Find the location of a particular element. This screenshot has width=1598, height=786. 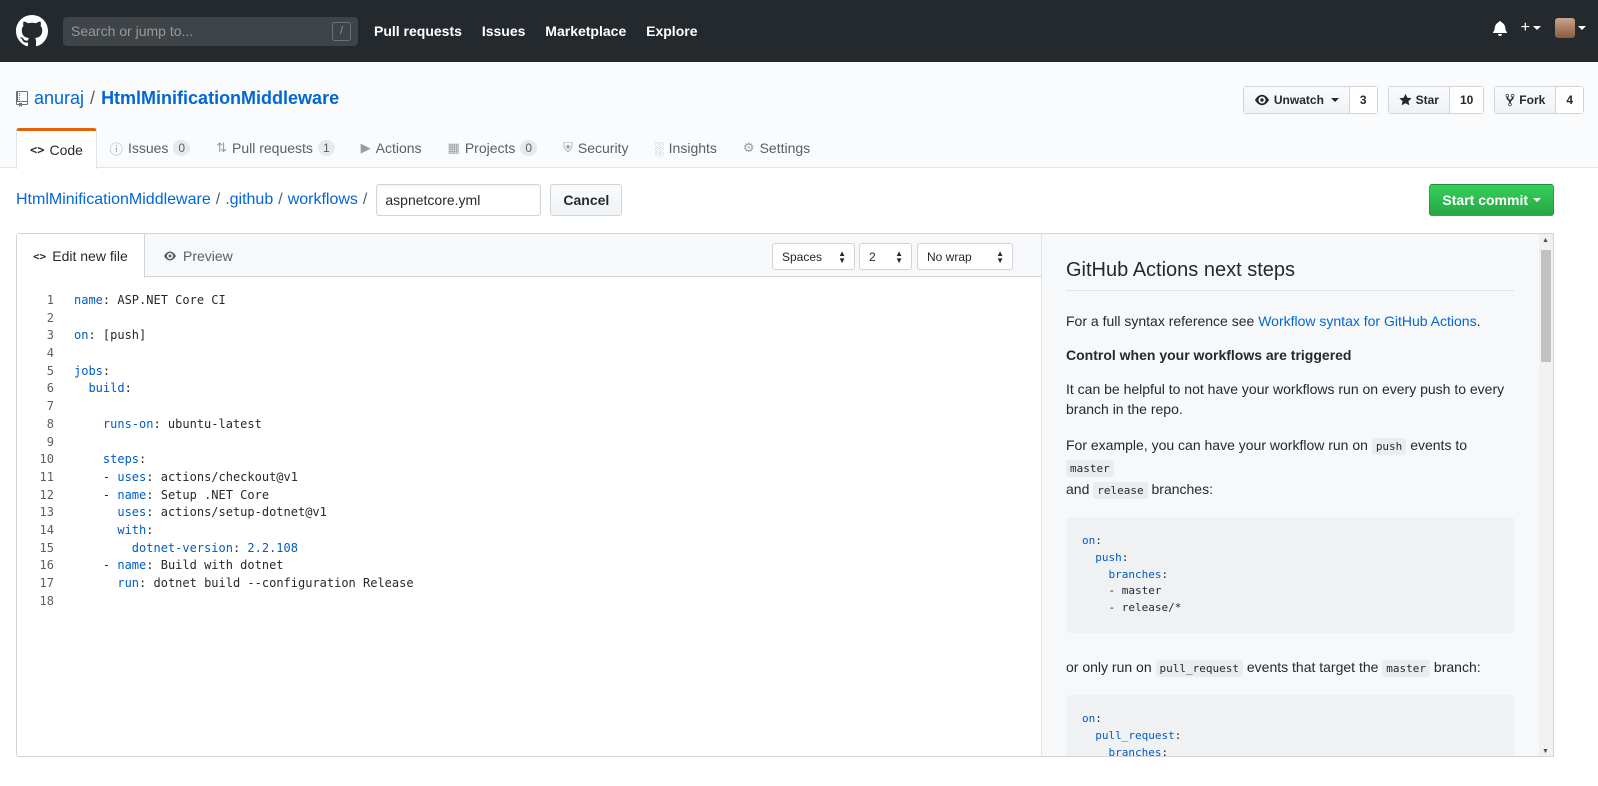

search-input: Search or jump to... / is located at coordinates (210, 31).